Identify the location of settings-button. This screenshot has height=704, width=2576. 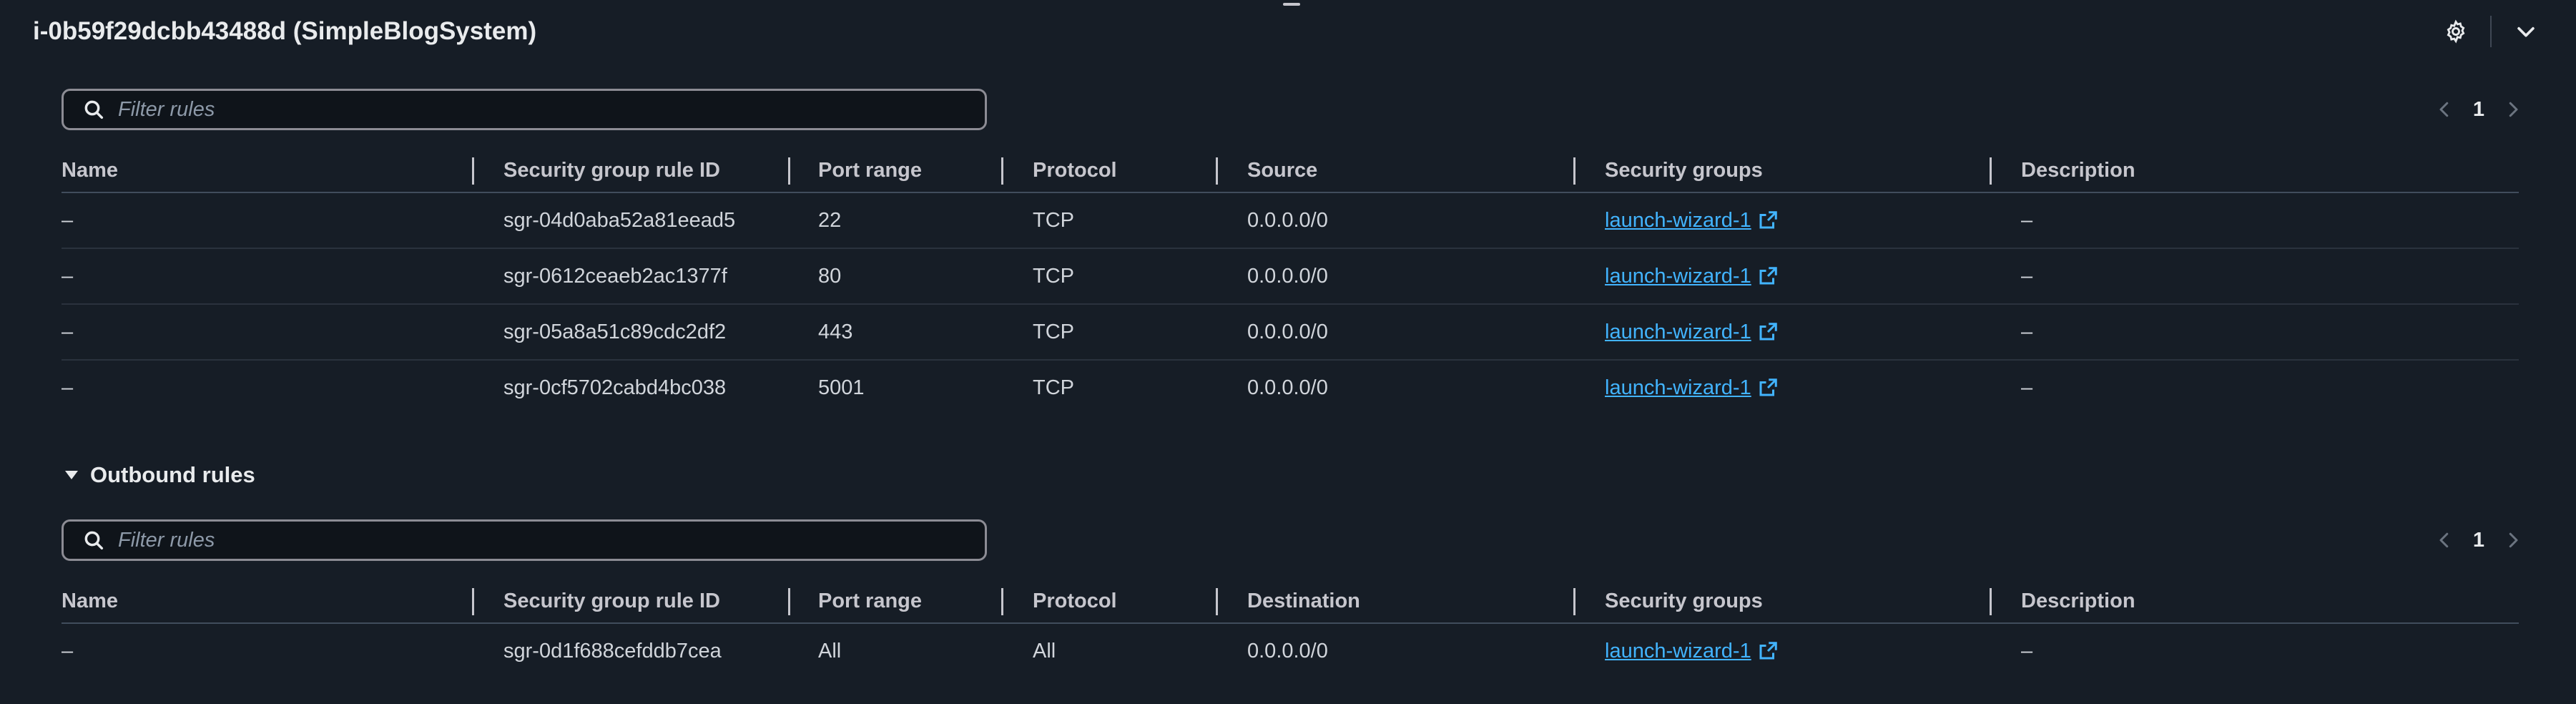
(2456, 32).